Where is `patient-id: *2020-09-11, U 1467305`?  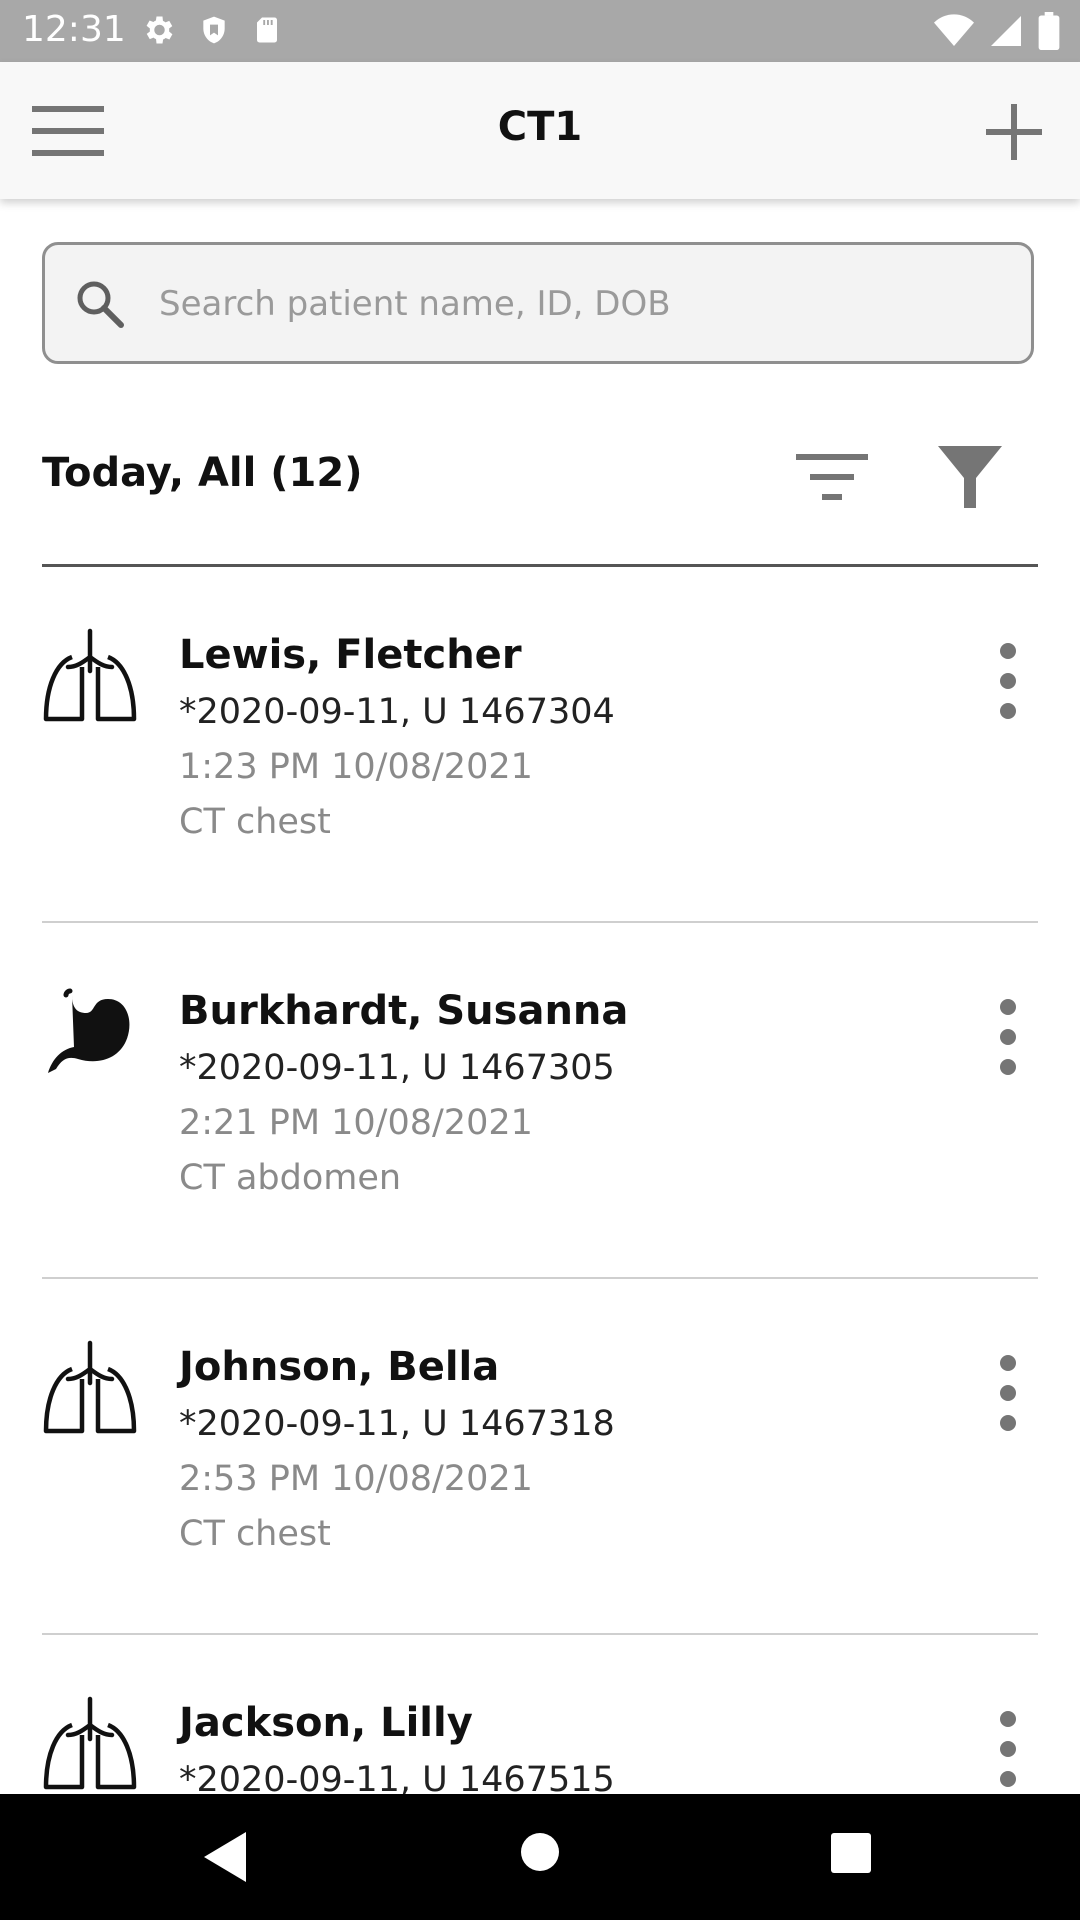 patient-id: *2020-09-11, U 1467305 is located at coordinates (397, 1068).